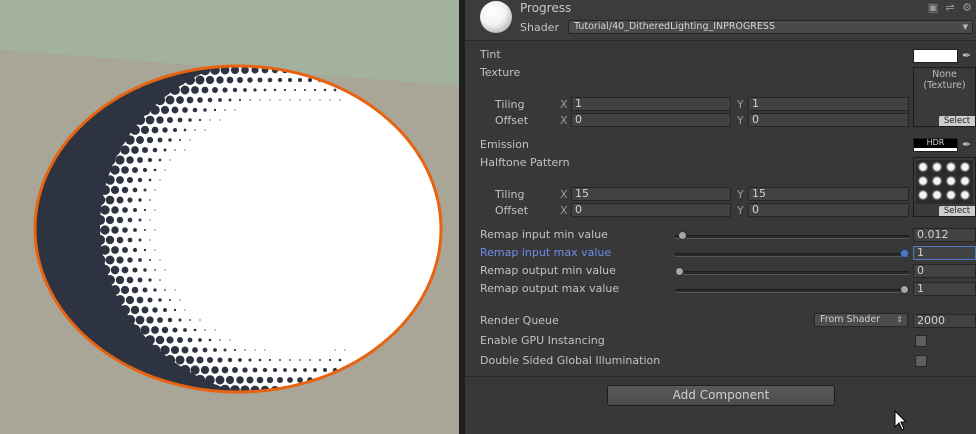 This screenshot has width=976, height=434. Describe the element at coordinates (740, 120) in the screenshot. I see `texture-offset-y-label: Y` at that location.